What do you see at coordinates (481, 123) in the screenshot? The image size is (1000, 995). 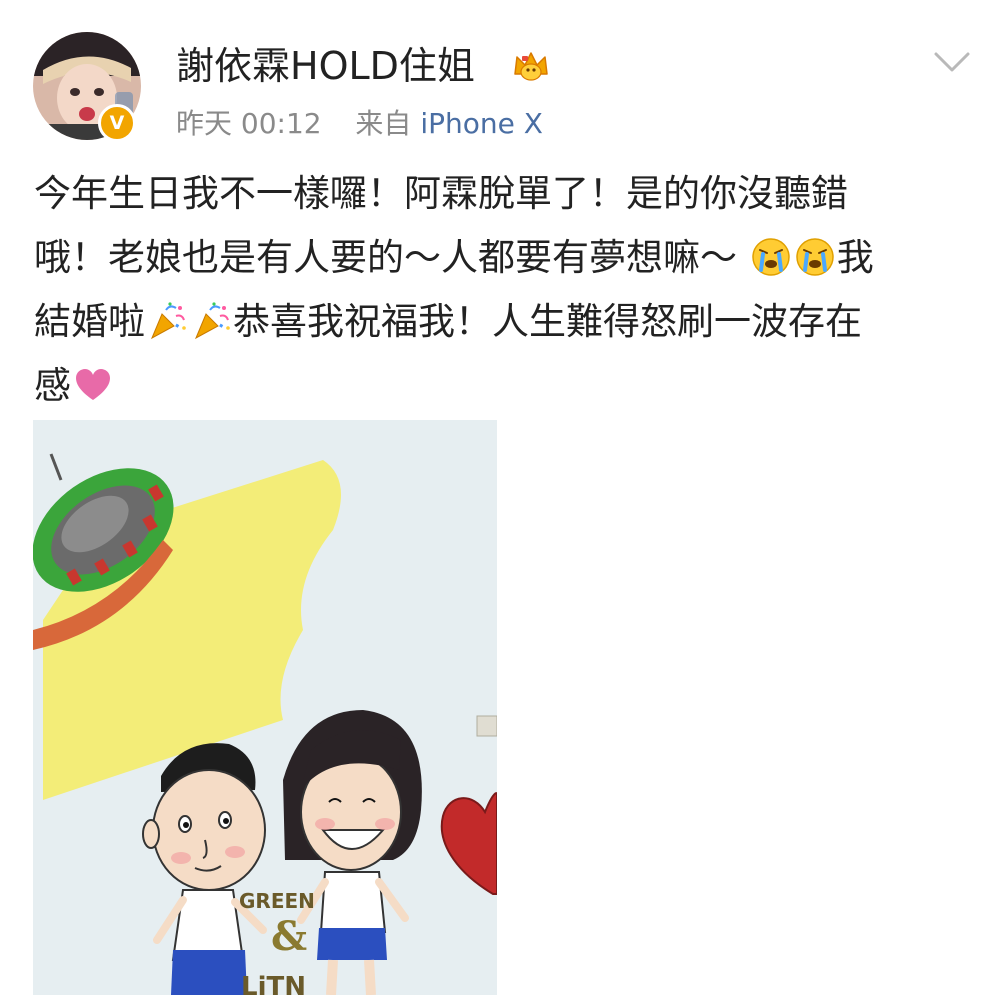 I see `device-link: iPhone X` at bounding box center [481, 123].